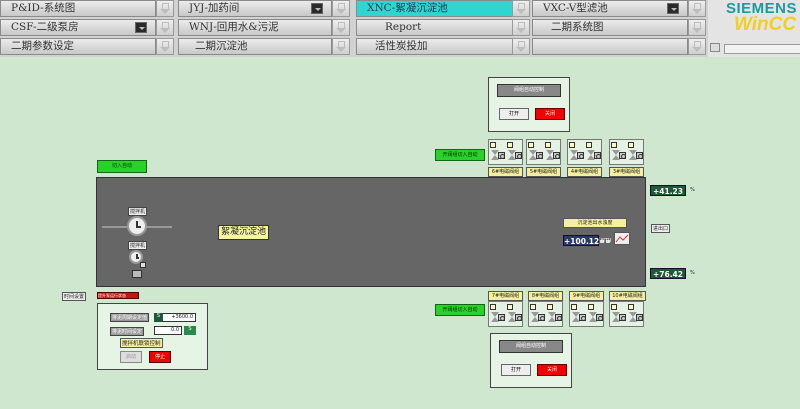  I want to click on param2-label: 排泥时间设定, so click(127, 331).